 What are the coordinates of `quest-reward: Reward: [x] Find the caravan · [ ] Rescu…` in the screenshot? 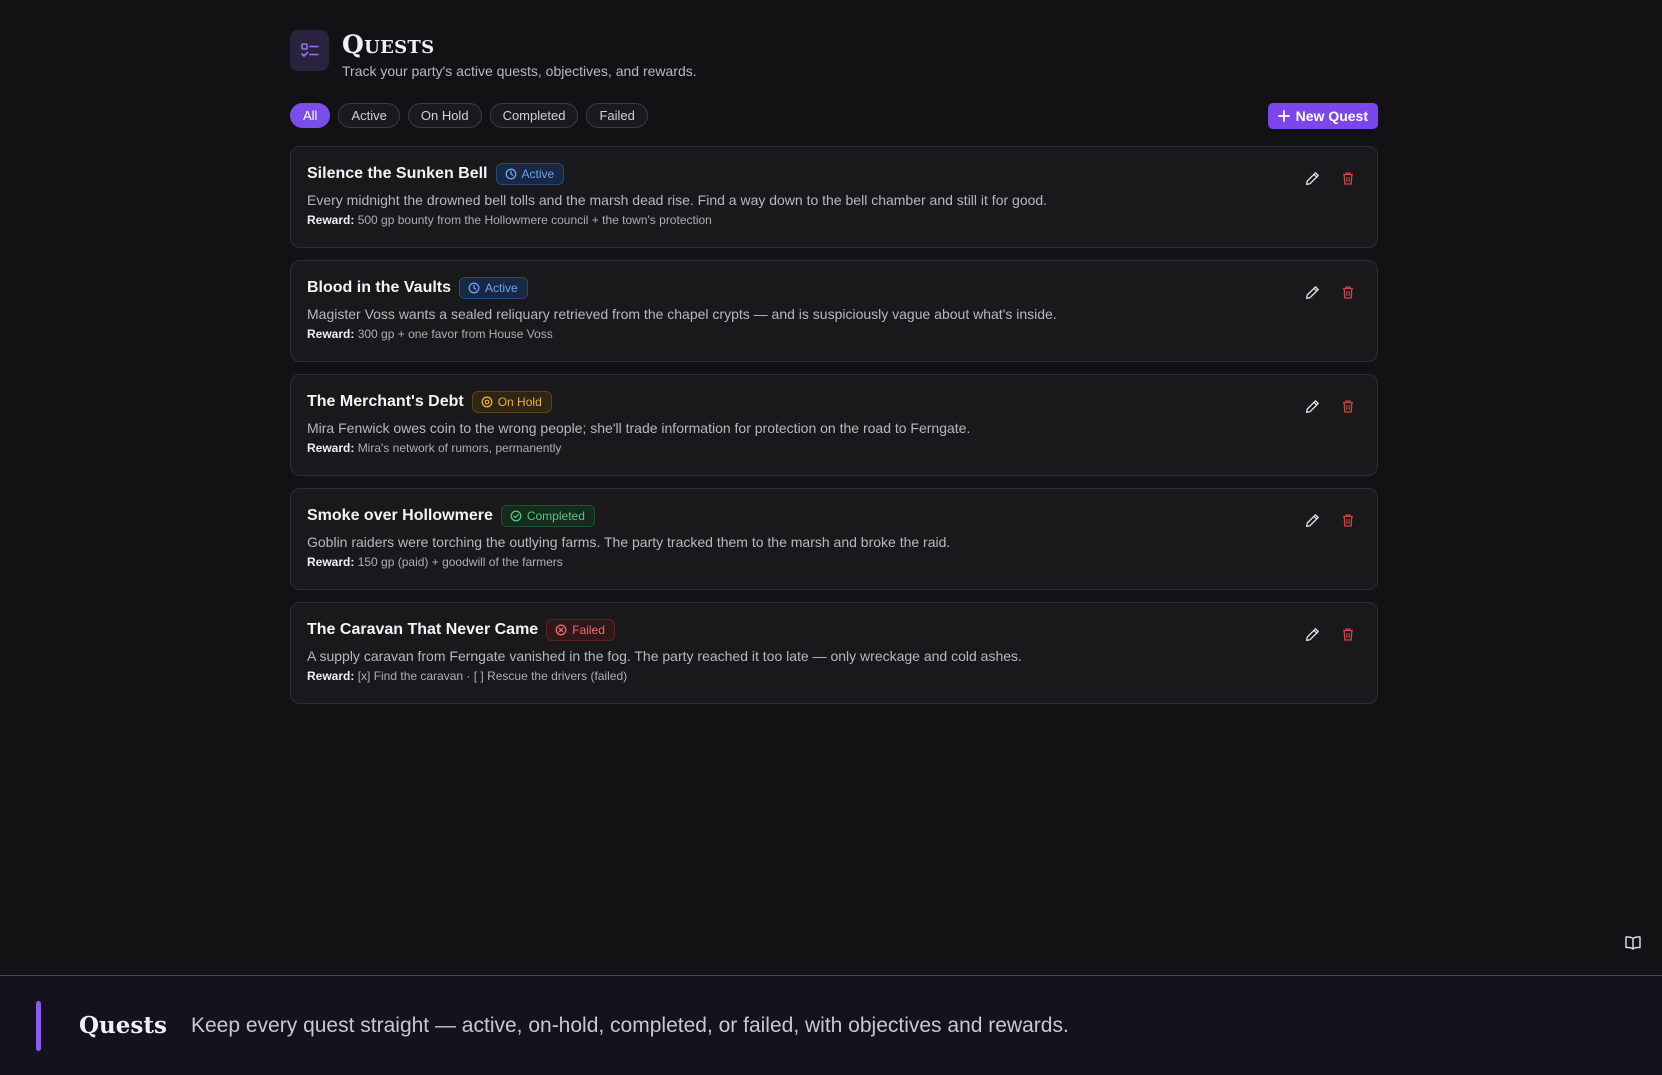 It's located at (834, 676).